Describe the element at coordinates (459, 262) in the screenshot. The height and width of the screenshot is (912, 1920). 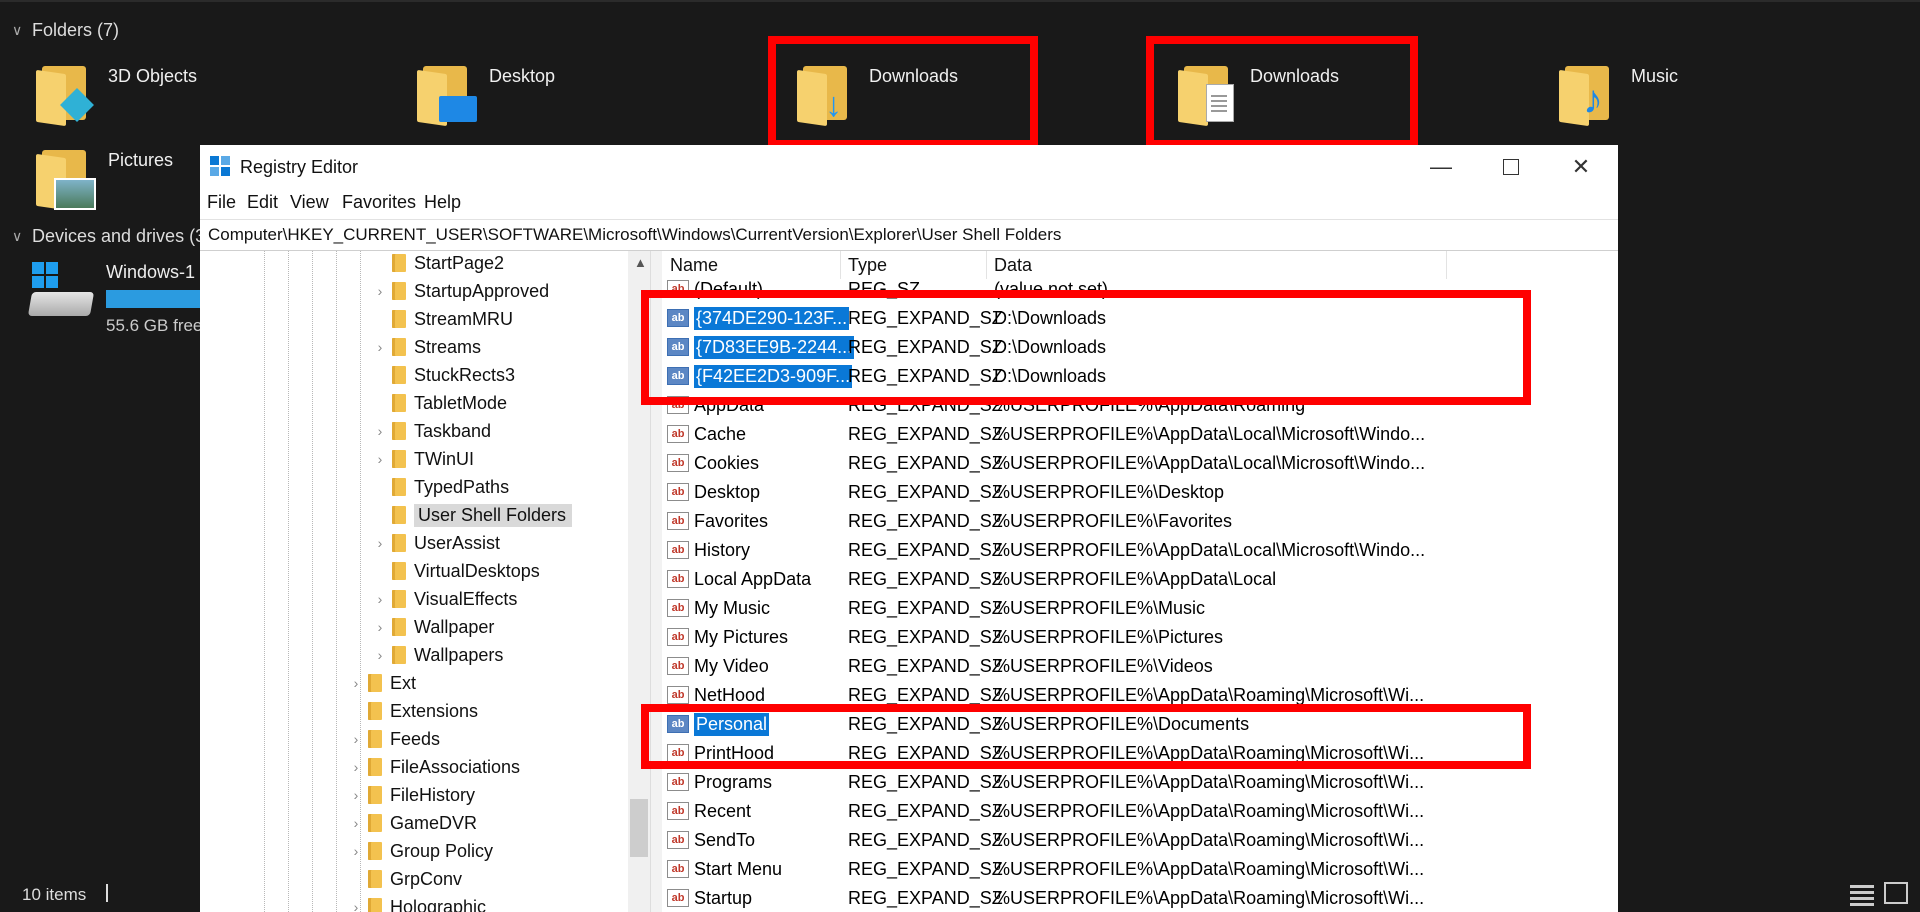
I see `tree-item-label: StartPage2` at that location.